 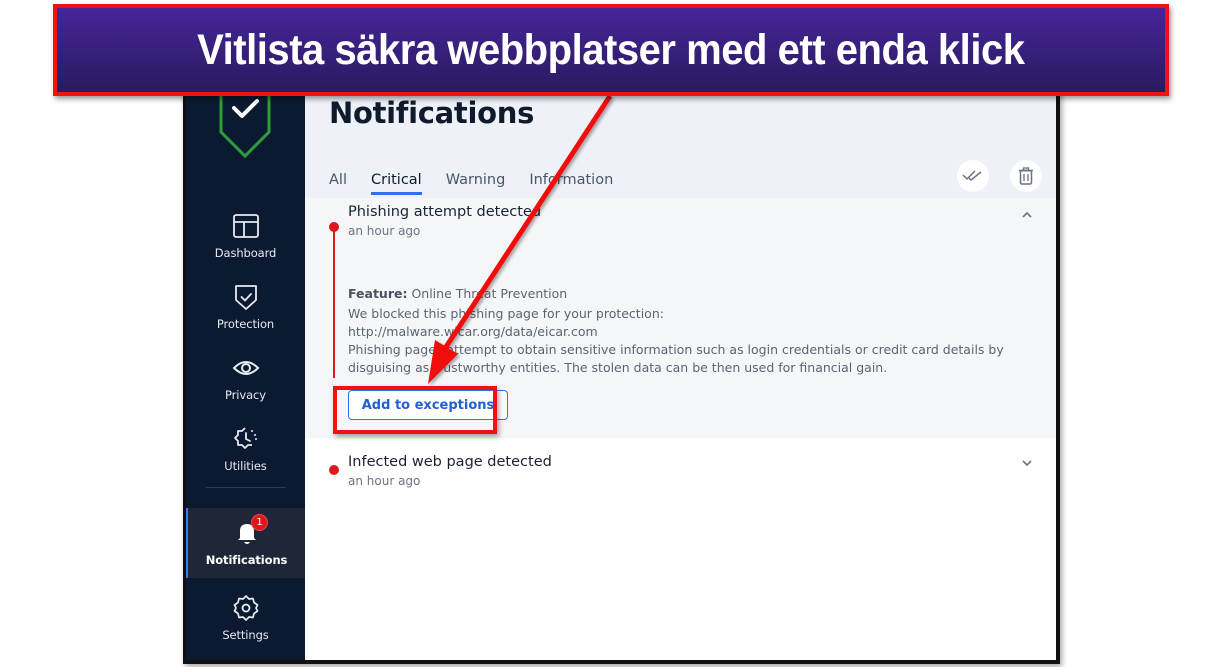 What do you see at coordinates (378, 293) in the screenshot?
I see `feature-label: Feature:` at bounding box center [378, 293].